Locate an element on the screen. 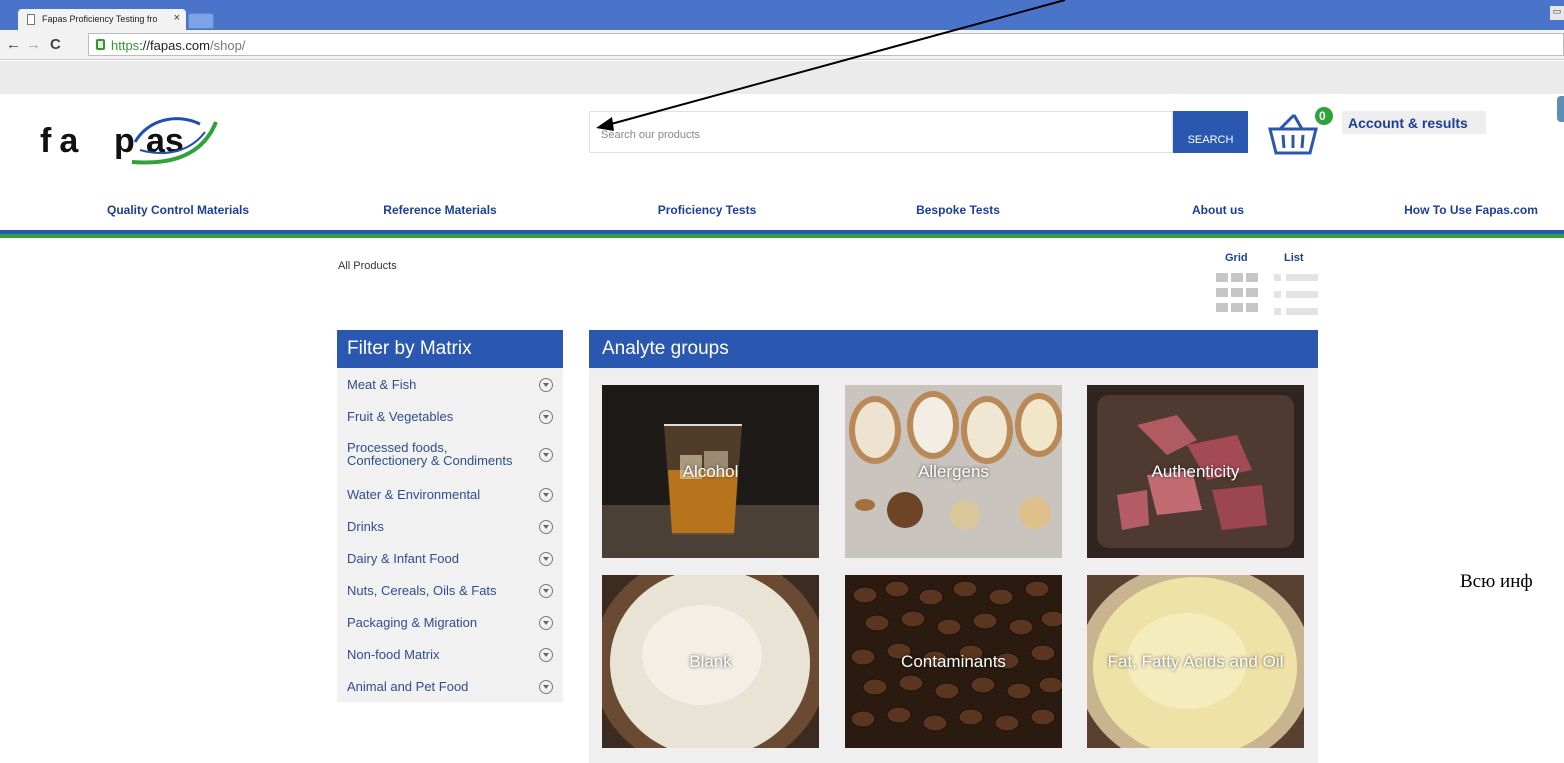 Image resolution: width=1564 pixels, height=763 pixels. bookmarks-bar is located at coordinates (782, 77).